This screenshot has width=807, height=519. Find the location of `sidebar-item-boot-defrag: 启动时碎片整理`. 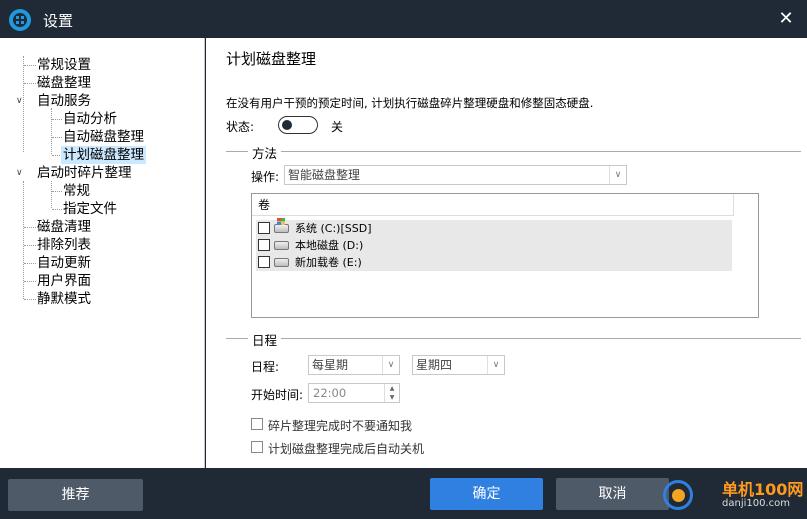

sidebar-item-boot-defrag: 启动时碎片整理 is located at coordinates (84, 173).